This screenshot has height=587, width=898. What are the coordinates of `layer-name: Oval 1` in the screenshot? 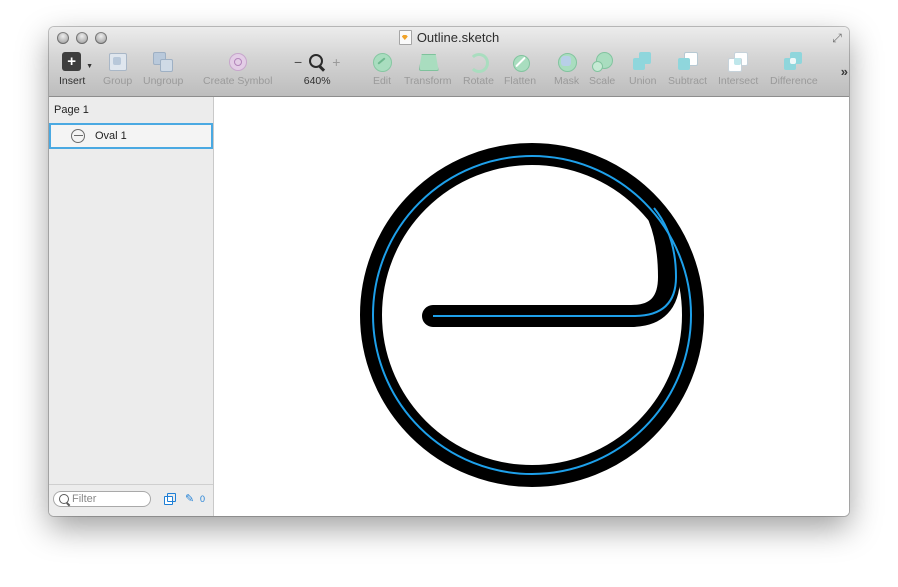 It's located at (111, 136).